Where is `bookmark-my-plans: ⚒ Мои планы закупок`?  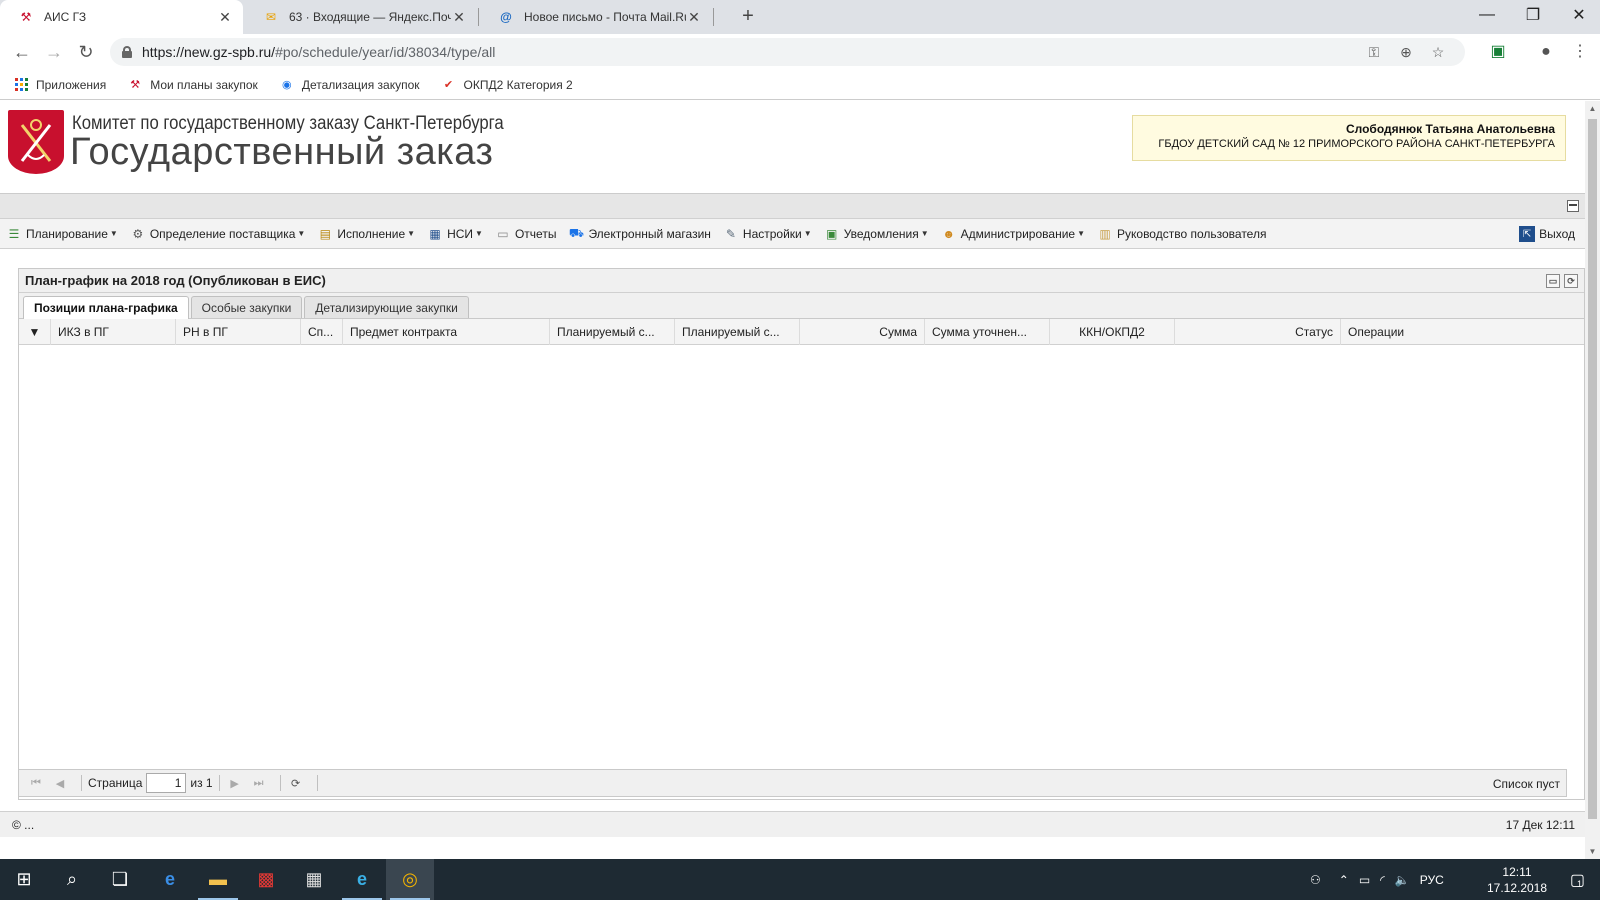 bookmark-my-plans: ⚒ Мои планы закупок is located at coordinates (193, 85).